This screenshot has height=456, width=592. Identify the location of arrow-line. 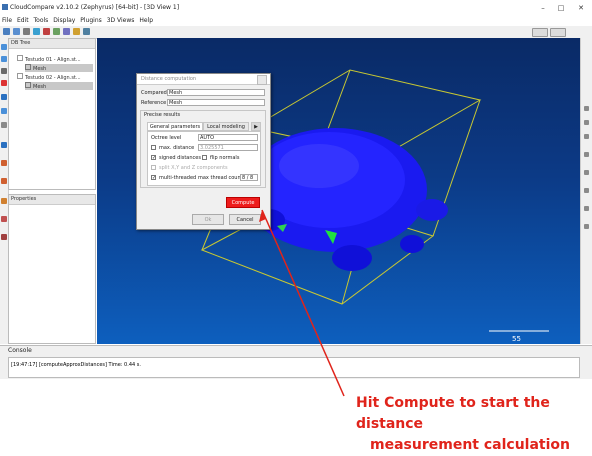
(303, 303).